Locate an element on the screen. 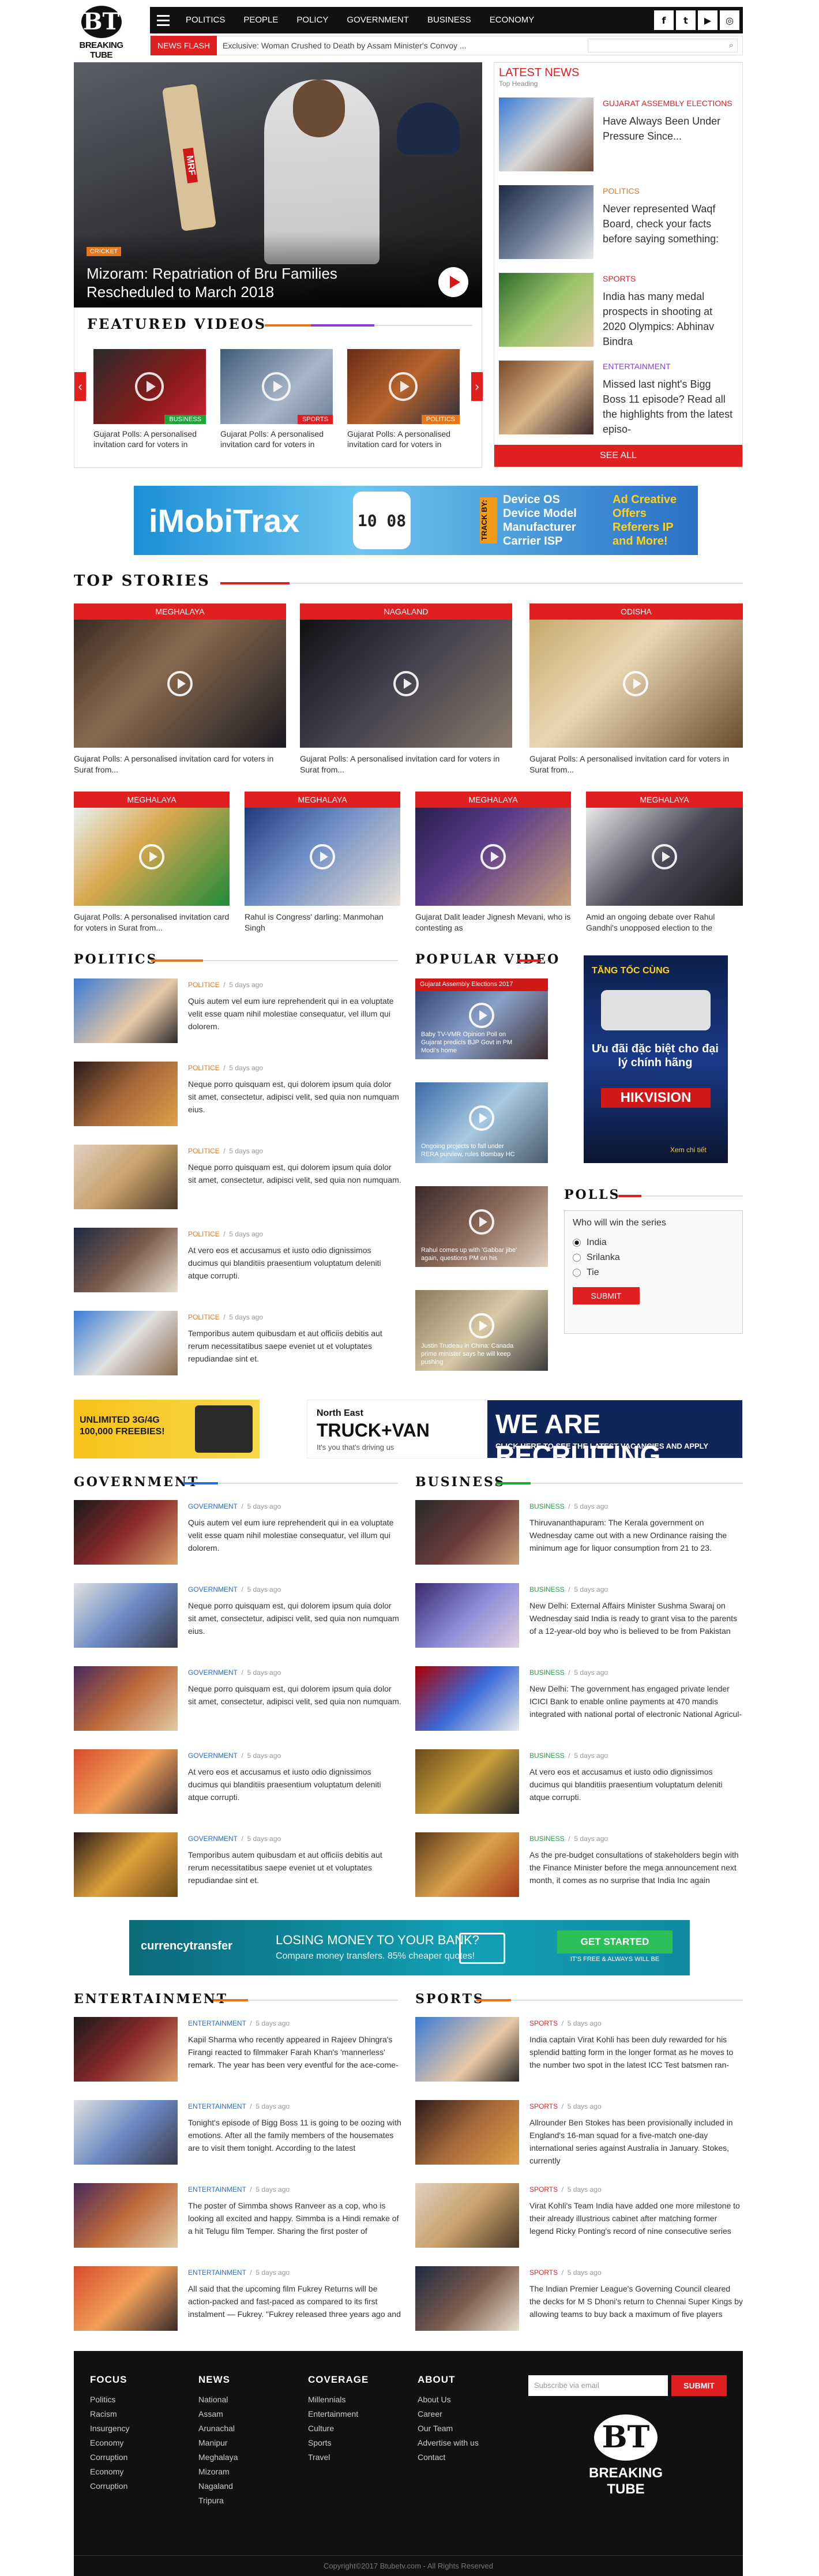 The image size is (819, 2576). nav-business: BUSINESS is located at coordinates (449, 20).